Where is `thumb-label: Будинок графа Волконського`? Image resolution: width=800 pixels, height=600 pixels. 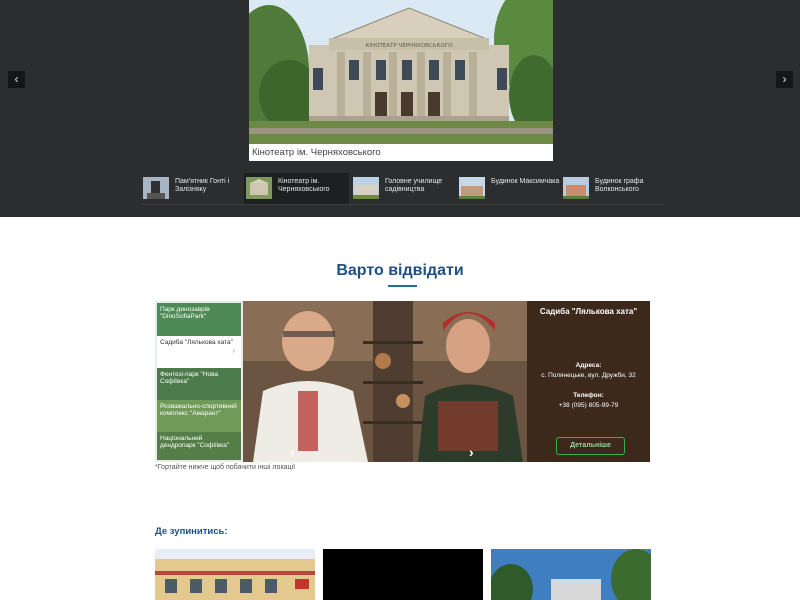
thumb-label: Будинок графа Волконського is located at coordinates (619, 185).